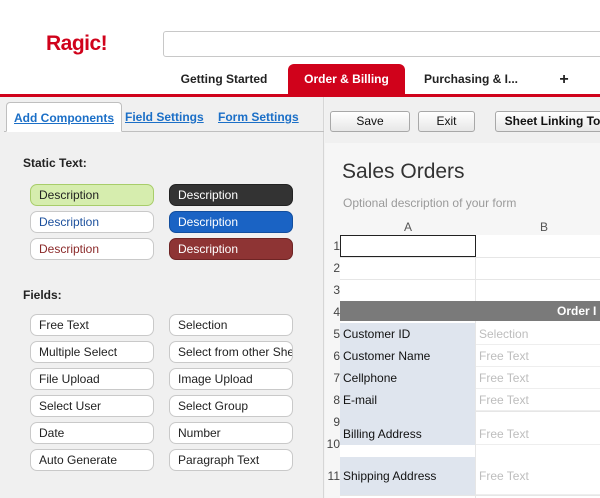 This screenshot has width=600, height=498. What do you see at coordinates (92, 433) in the screenshot?
I see `field-type-option: Date` at bounding box center [92, 433].